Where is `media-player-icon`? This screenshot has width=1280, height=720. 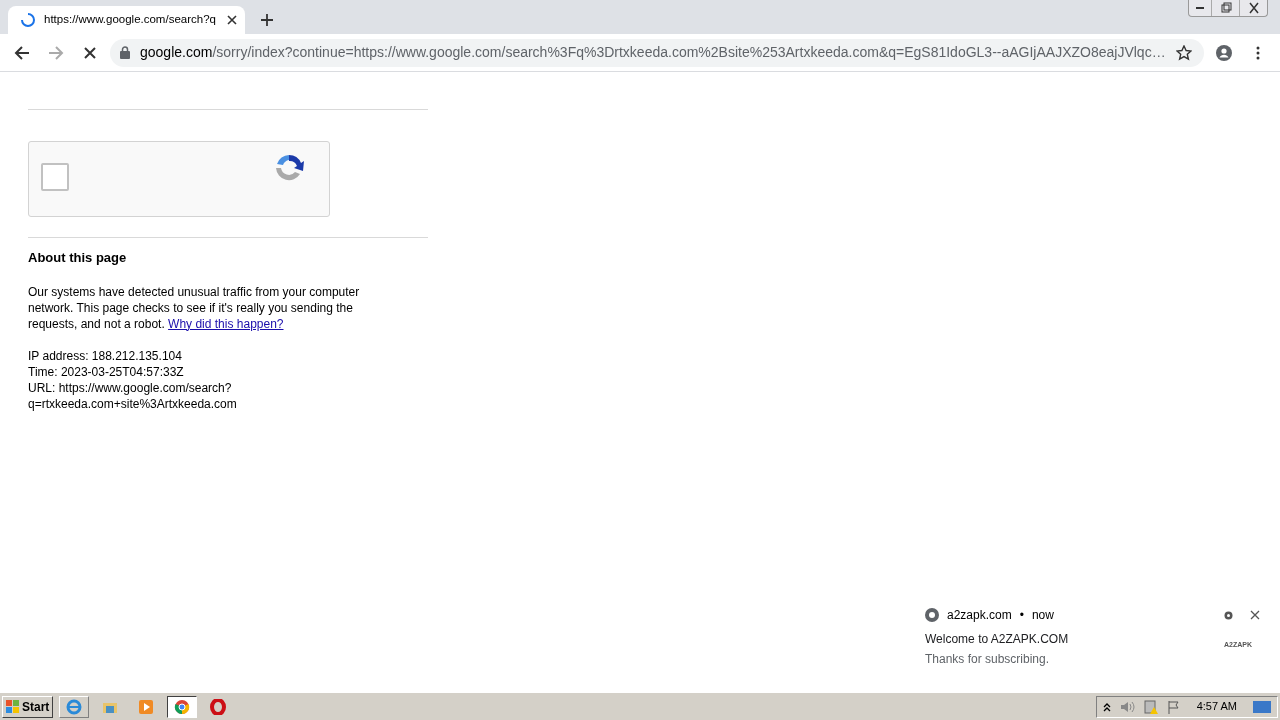
media-player-icon is located at coordinates (146, 706).